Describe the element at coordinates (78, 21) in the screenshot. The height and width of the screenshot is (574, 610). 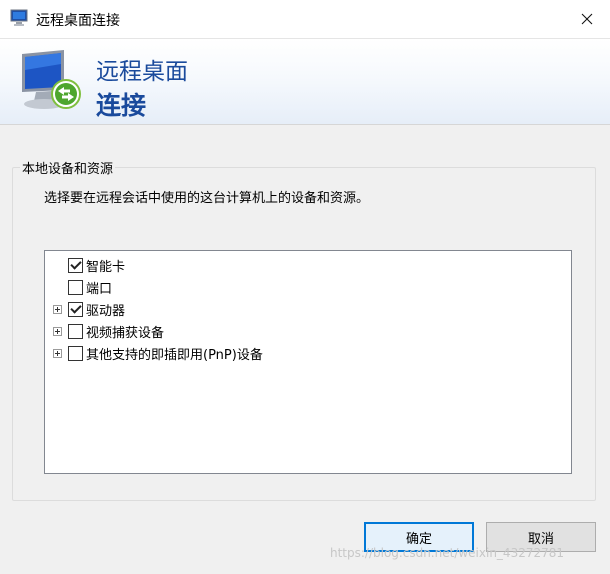
I see `window-title: 远程桌面连接` at that location.